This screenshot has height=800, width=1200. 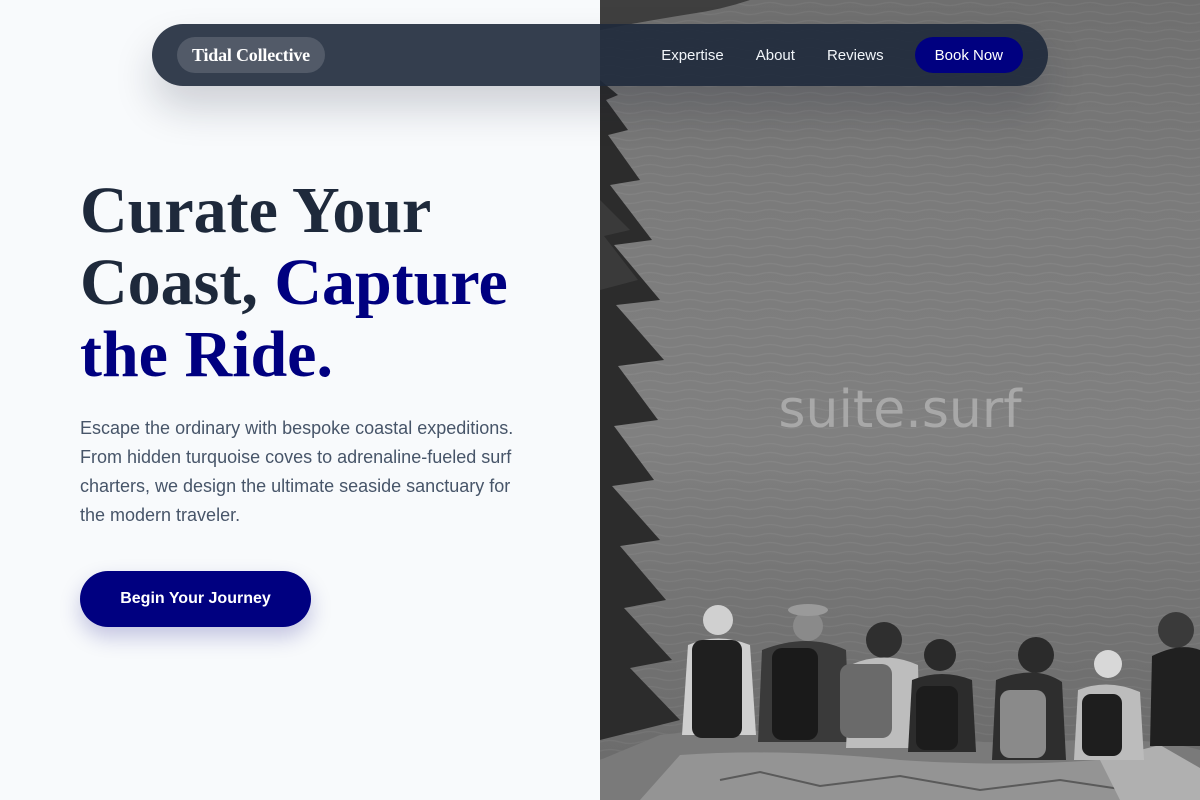 What do you see at coordinates (177, 282) in the screenshot?
I see `headline-line-2: Coast,` at bounding box center [177, 282].